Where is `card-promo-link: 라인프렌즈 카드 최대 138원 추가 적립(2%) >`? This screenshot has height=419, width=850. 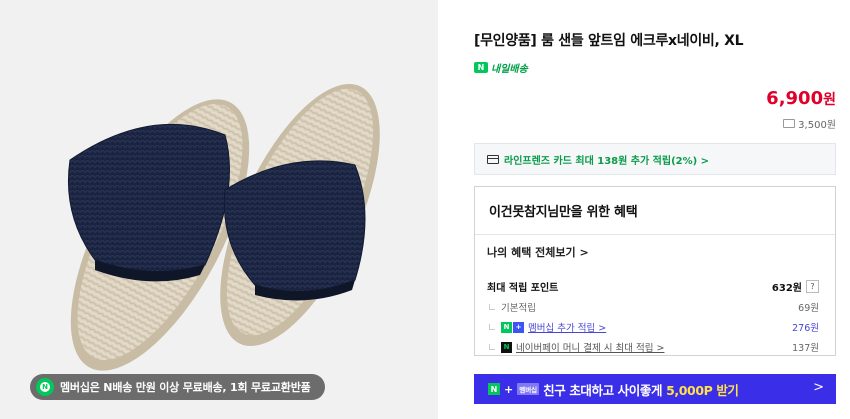 card-promo-link: 라인프렌즈 카드 최대 138원 추가 적립(2%) > is located at coordinates (655, 159).